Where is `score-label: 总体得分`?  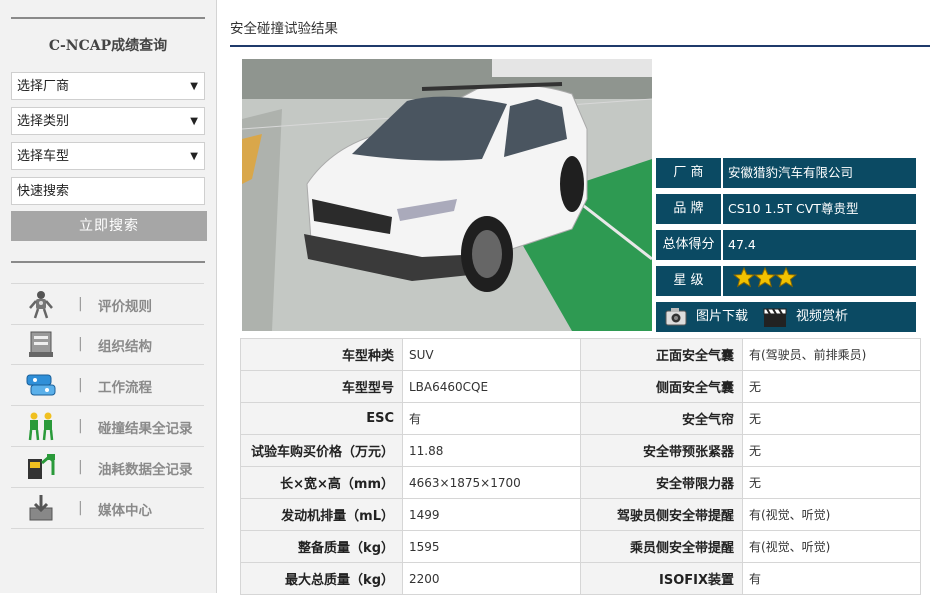 score-label: 总体得分 is located at coordinates (688, 245).